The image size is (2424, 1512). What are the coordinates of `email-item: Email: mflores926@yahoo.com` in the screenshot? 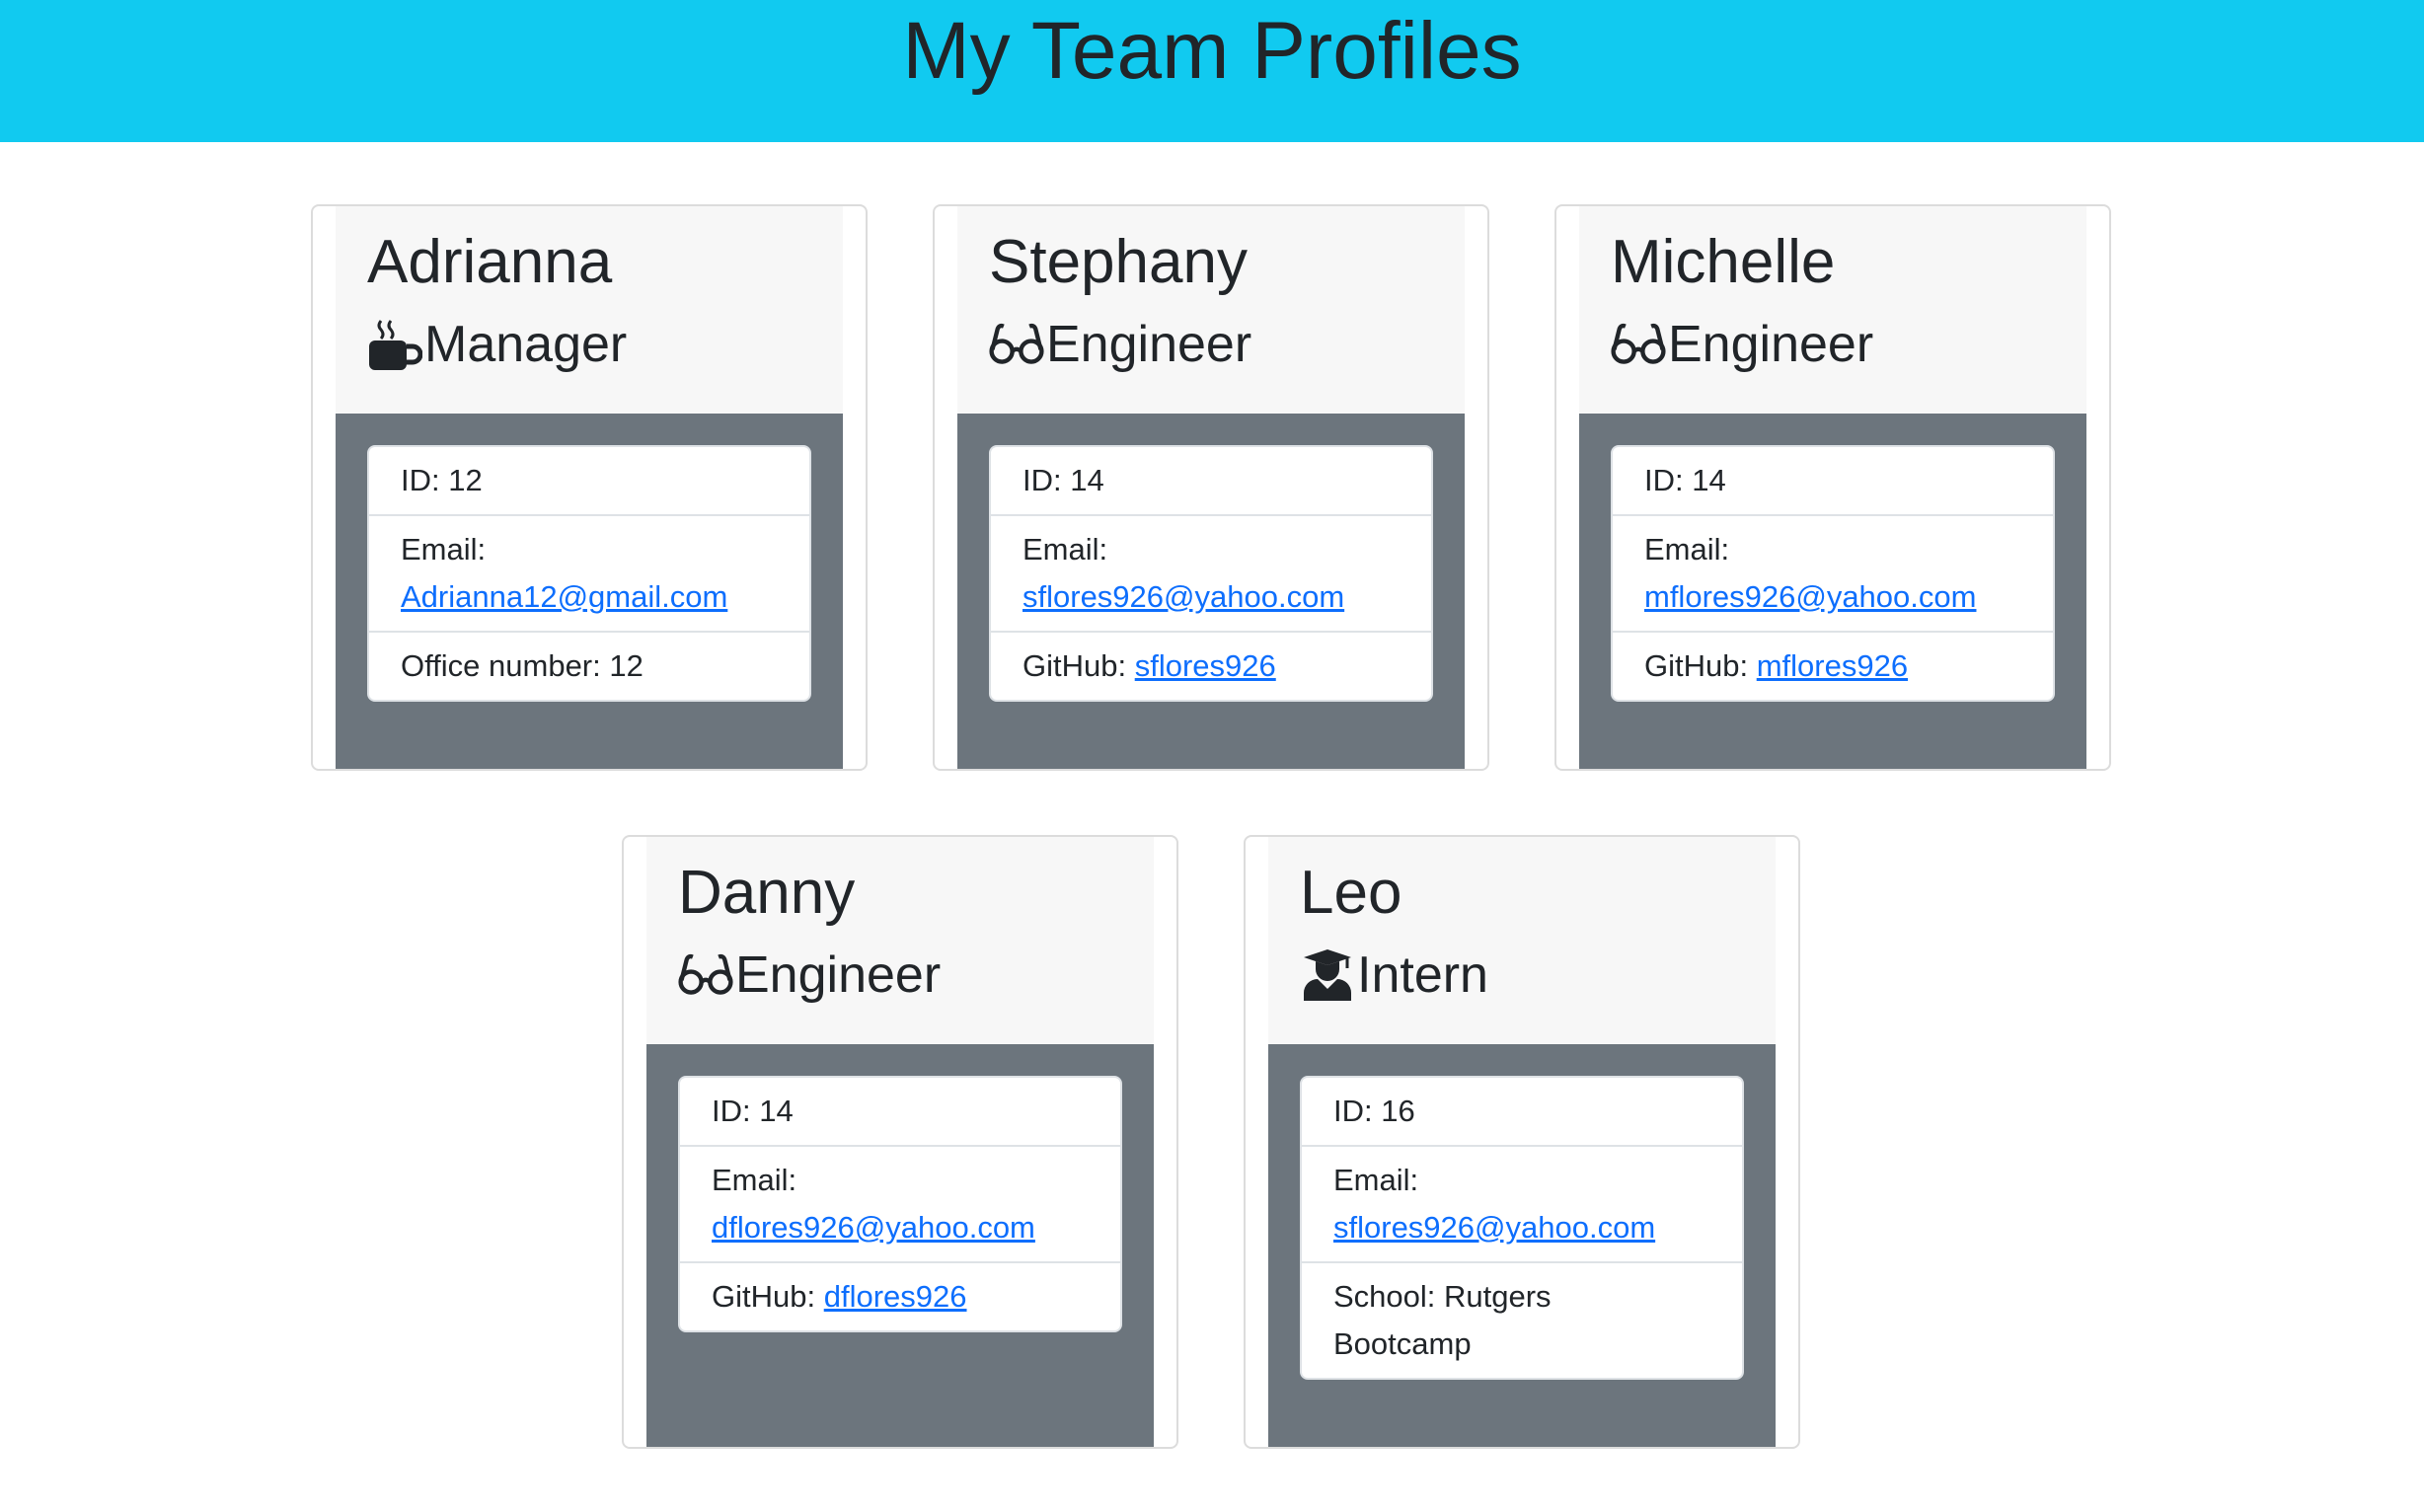 It's located at (1833, 572).